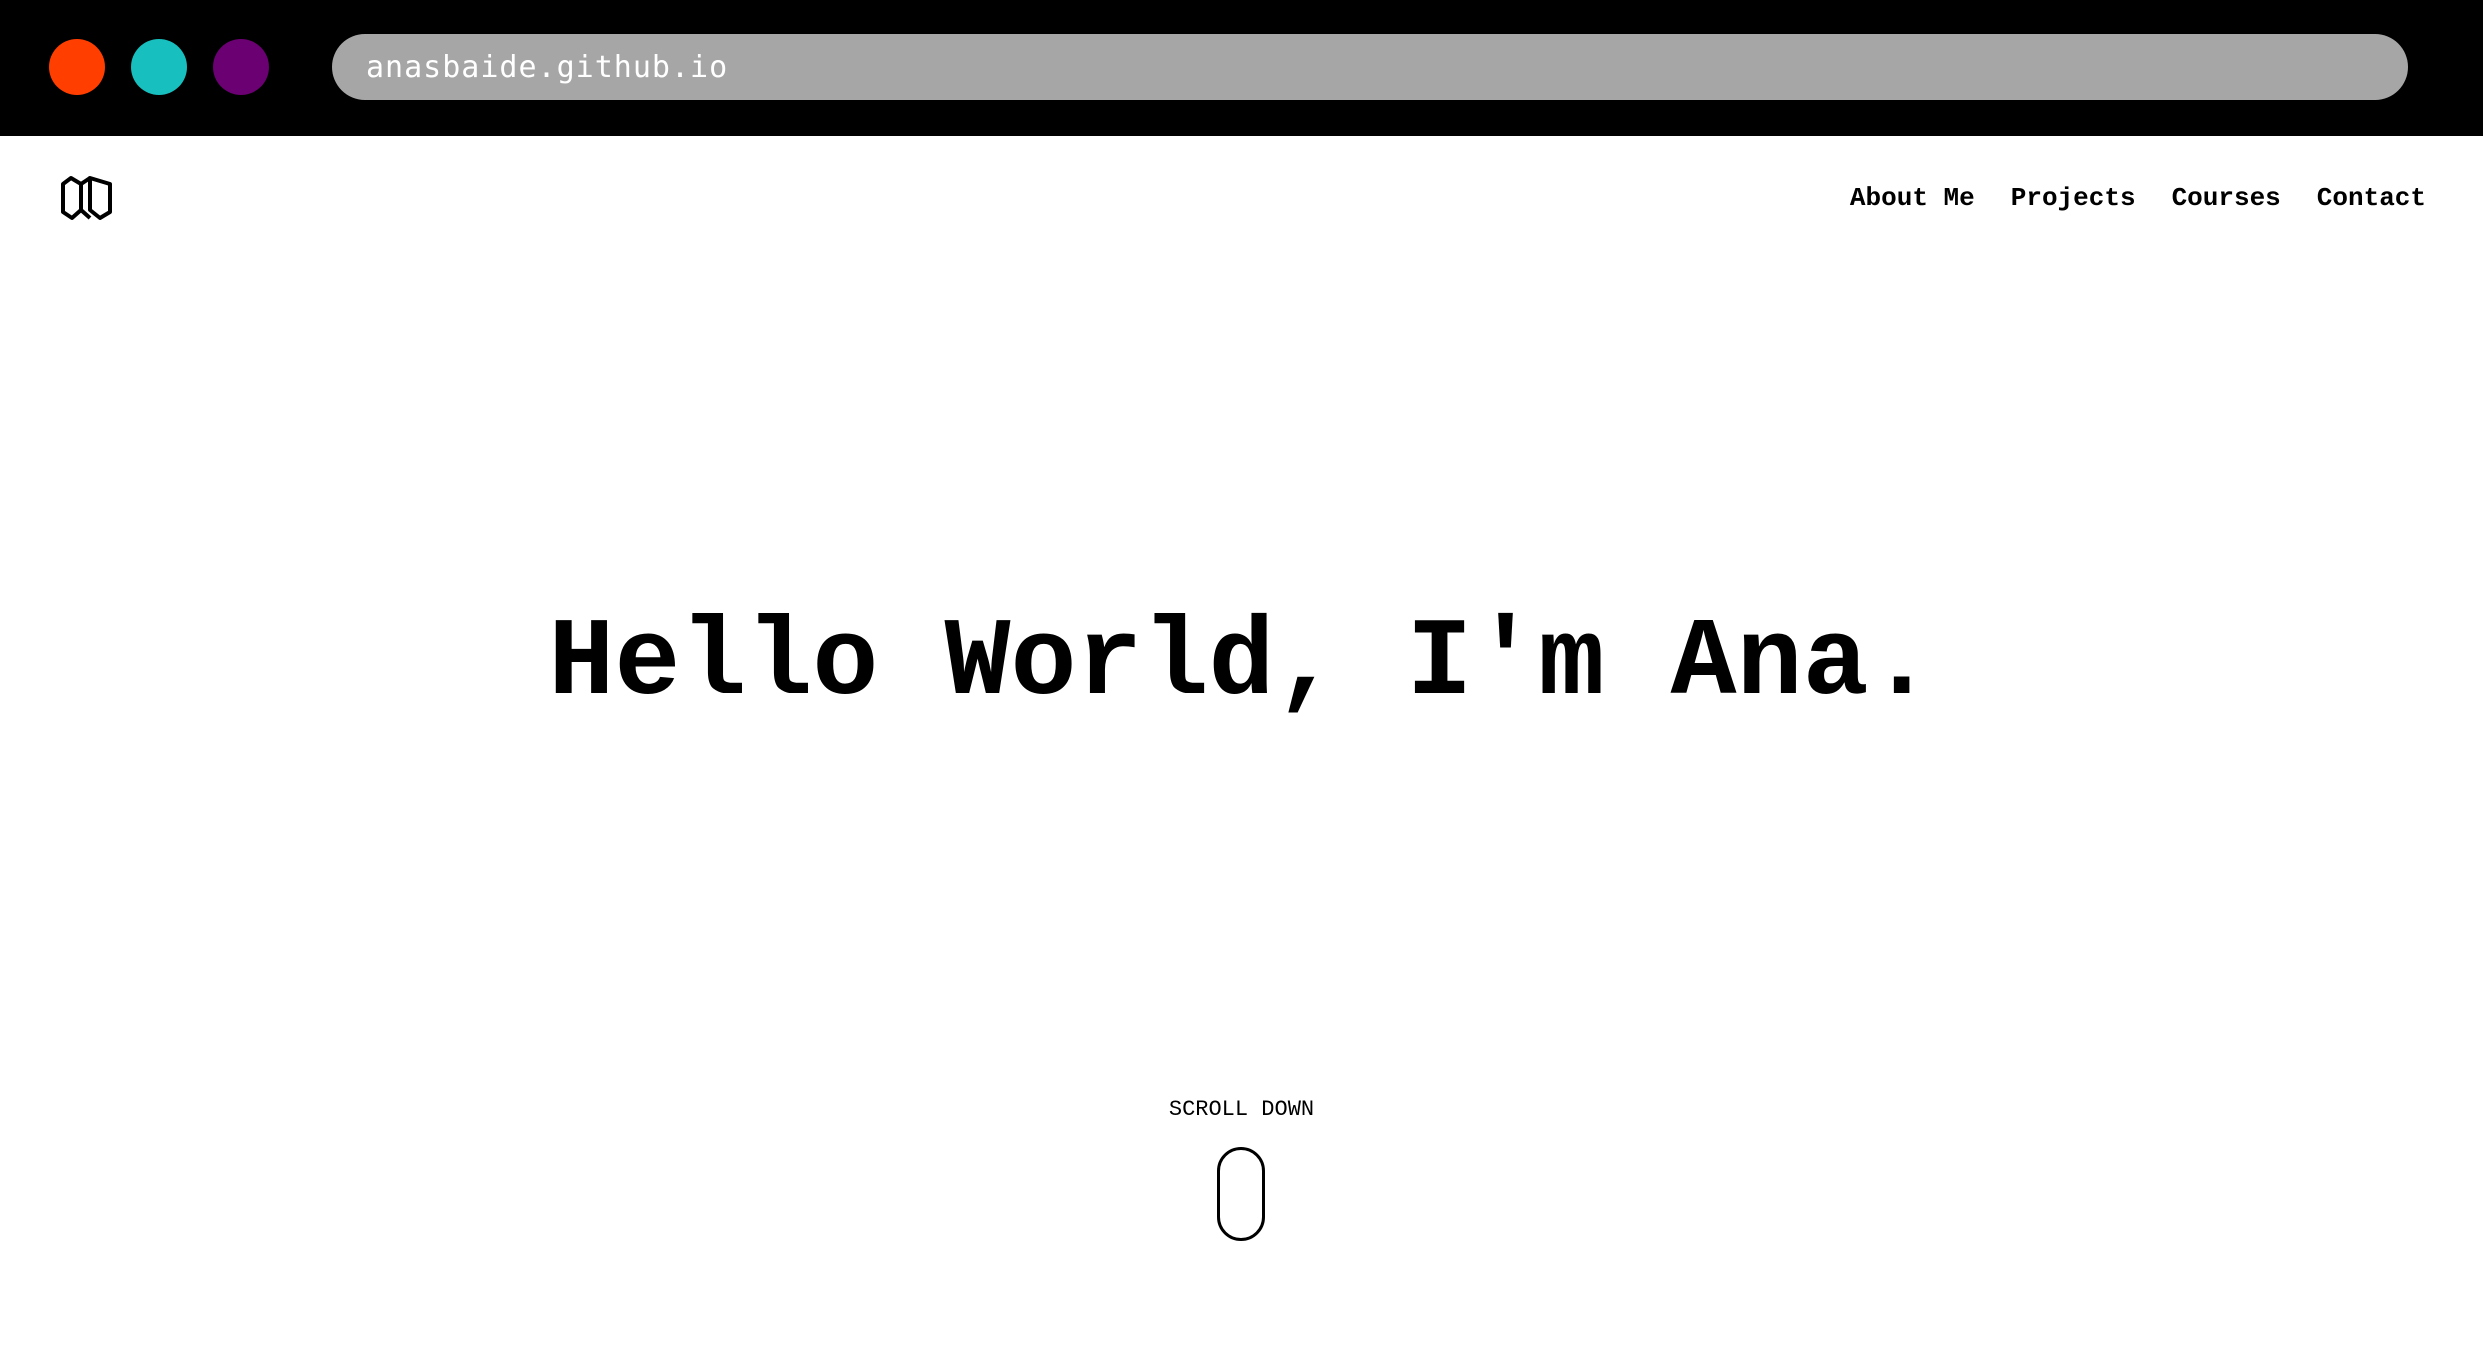 This screenshot has height=1360, width=2483. Describe the element at coordinates (2371, 198) in the screenshot. I see `nav-contact: Contact` at that location.